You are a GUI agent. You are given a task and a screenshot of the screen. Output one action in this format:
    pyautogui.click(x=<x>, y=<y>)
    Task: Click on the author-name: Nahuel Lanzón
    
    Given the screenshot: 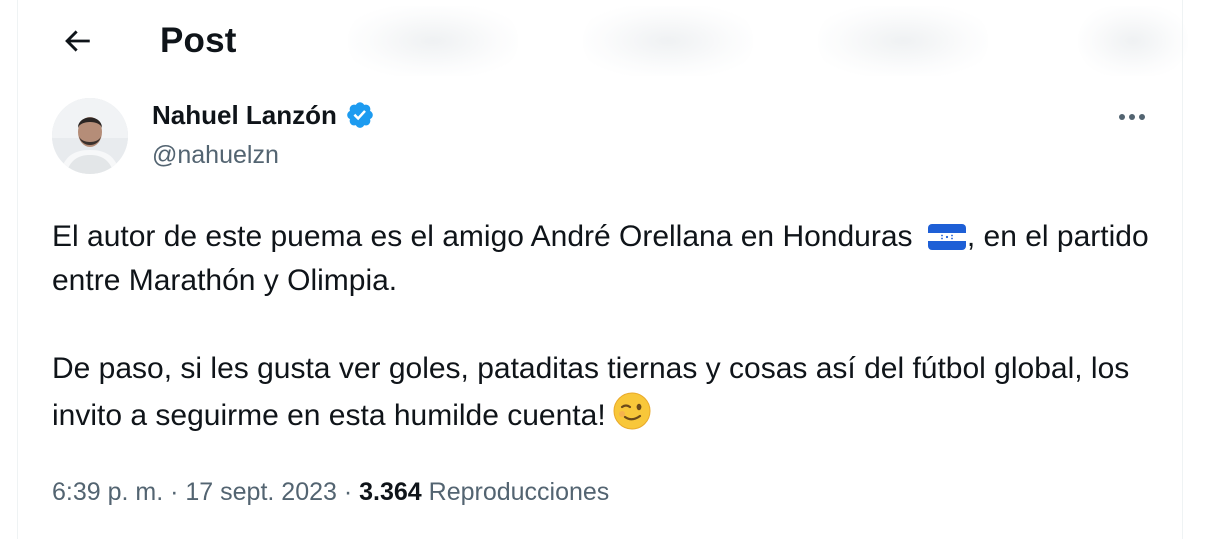 What is the action you would take?
    pyautogui.click(x=244, y=115)
    